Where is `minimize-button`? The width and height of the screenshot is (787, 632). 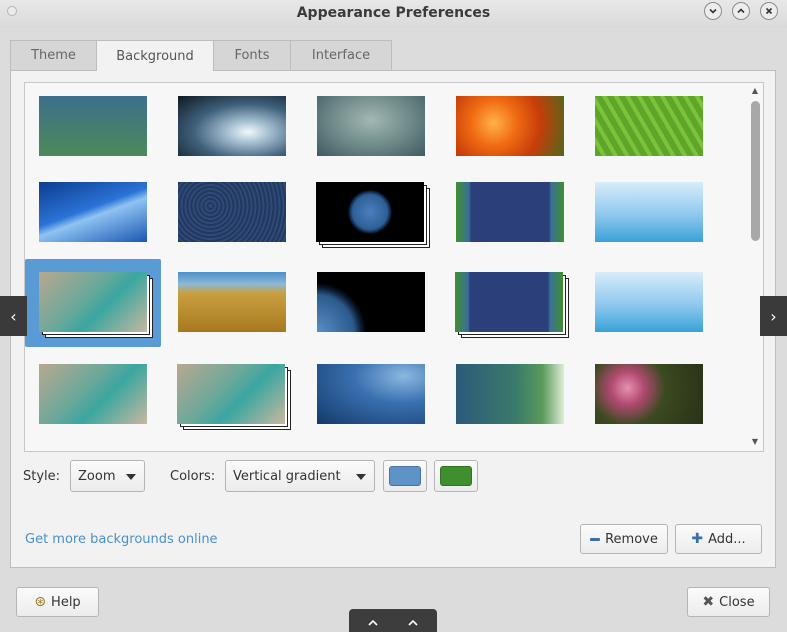
minimize-button is located at coordinates (713, 11).